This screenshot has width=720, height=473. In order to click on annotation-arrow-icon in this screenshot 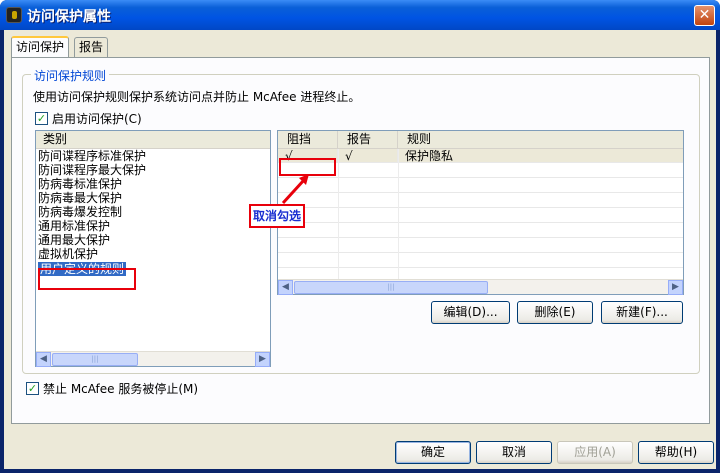, I will do `click(295, 189)`.